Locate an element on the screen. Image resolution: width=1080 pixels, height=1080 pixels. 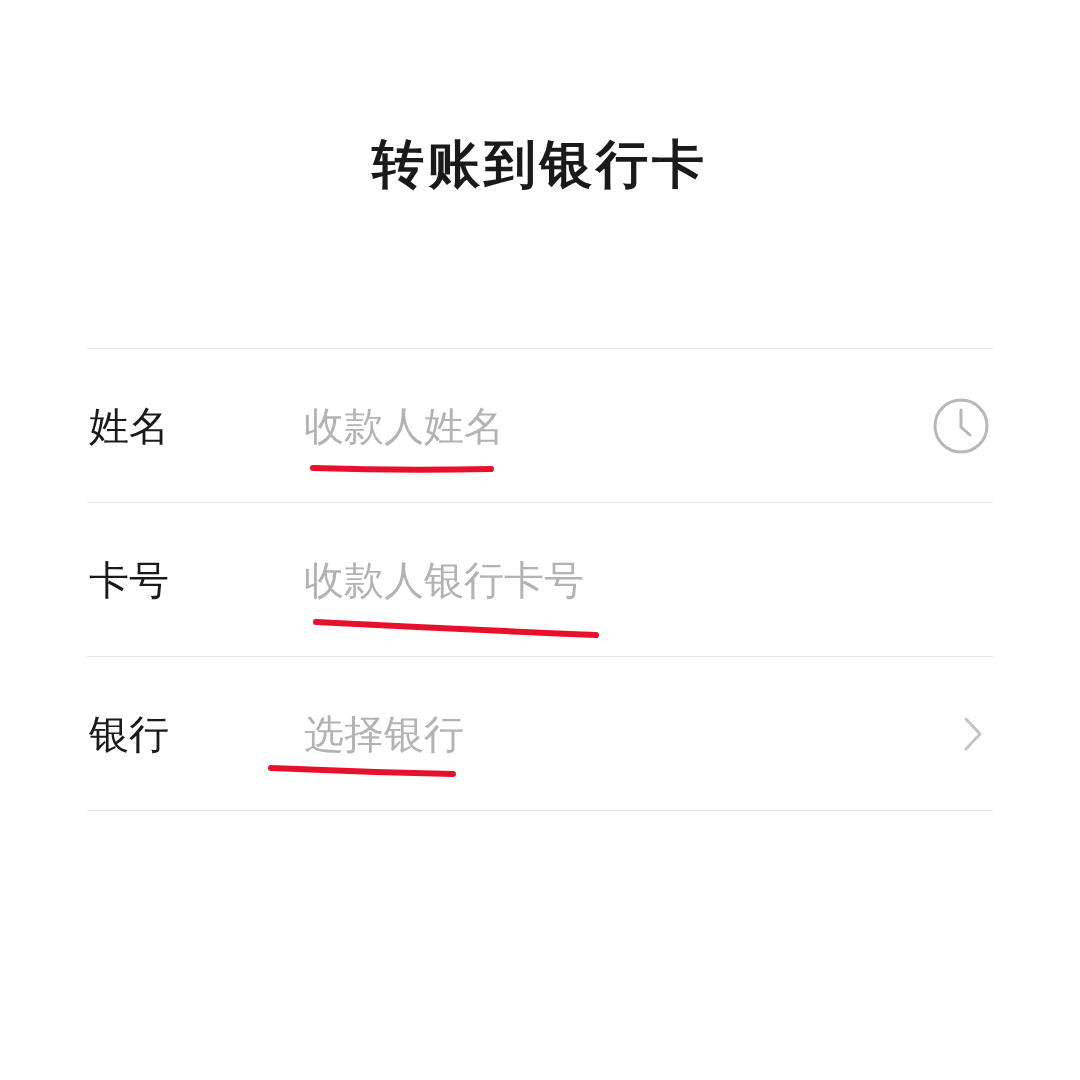
field-label: 卡号 is located at coordinates (129, 579).